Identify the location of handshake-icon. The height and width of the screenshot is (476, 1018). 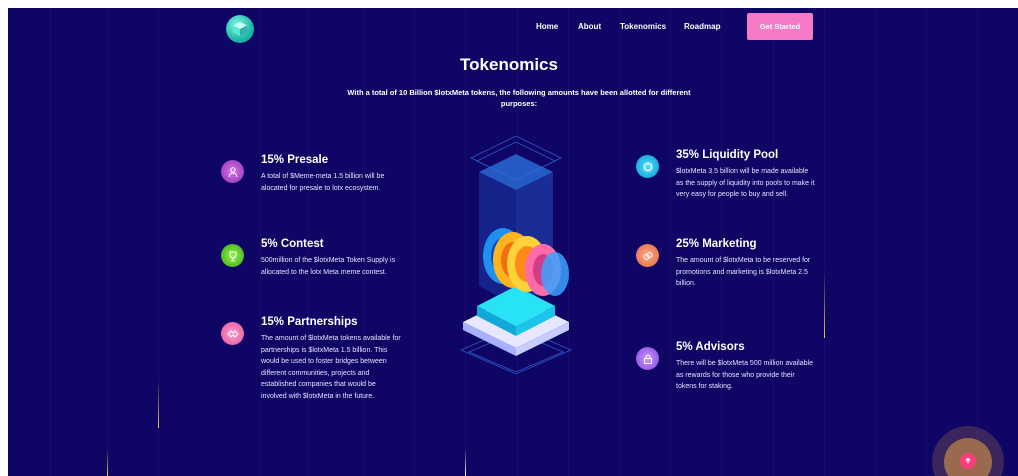
(232, 333).